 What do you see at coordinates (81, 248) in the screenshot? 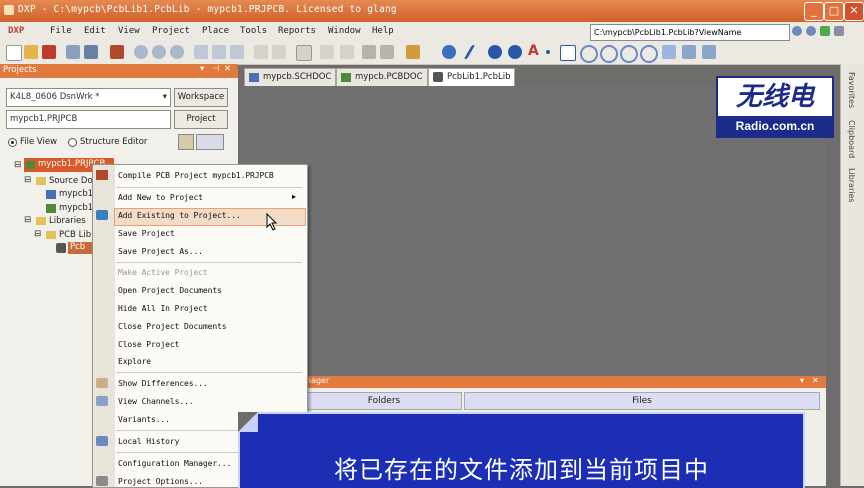
I see `tree-lib-item: Pcb` at bounding box center [81, 248].